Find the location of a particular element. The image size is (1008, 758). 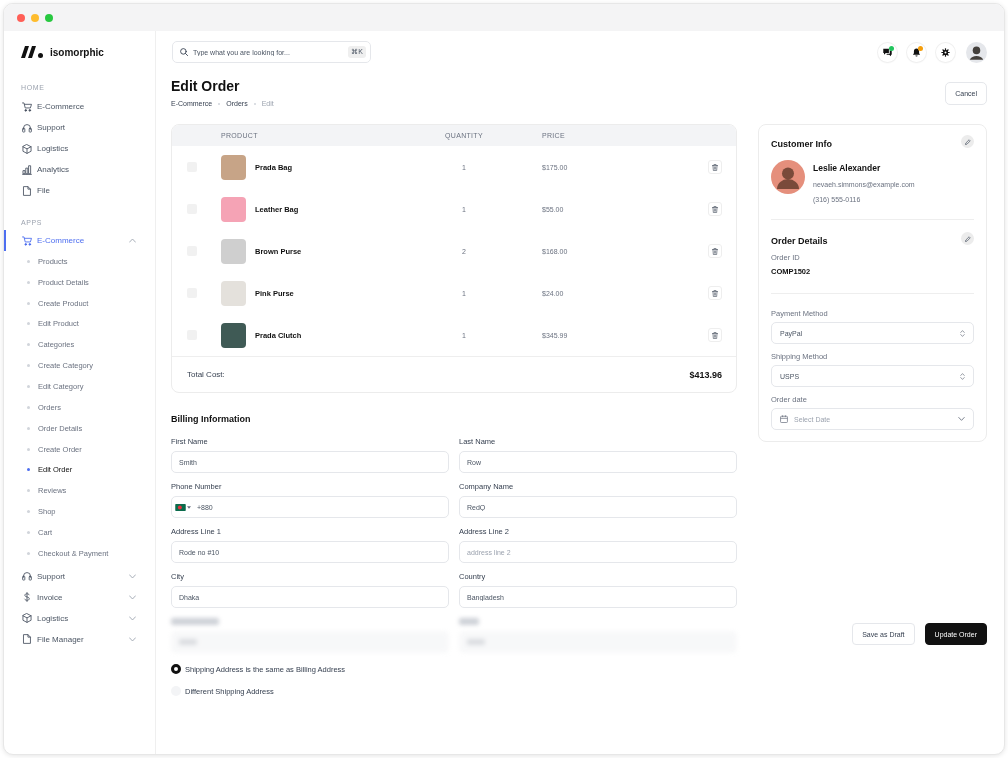

page-title: Edit Order is located at coordinates (205, 86).